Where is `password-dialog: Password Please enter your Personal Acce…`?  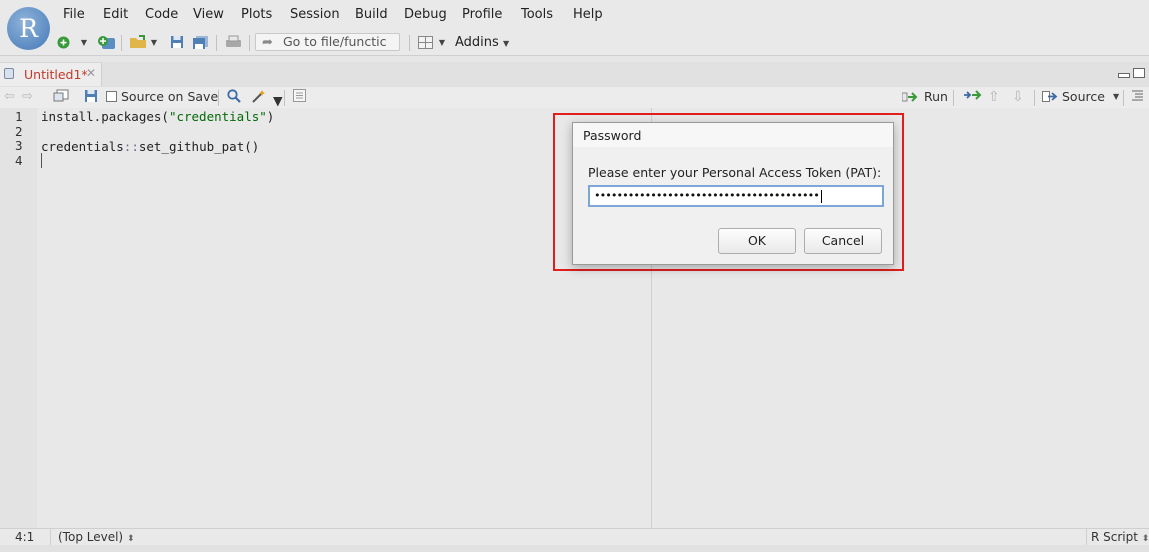 password-dialog: Password Please enter your Personal Acce… is located at coordinates (733, 193).